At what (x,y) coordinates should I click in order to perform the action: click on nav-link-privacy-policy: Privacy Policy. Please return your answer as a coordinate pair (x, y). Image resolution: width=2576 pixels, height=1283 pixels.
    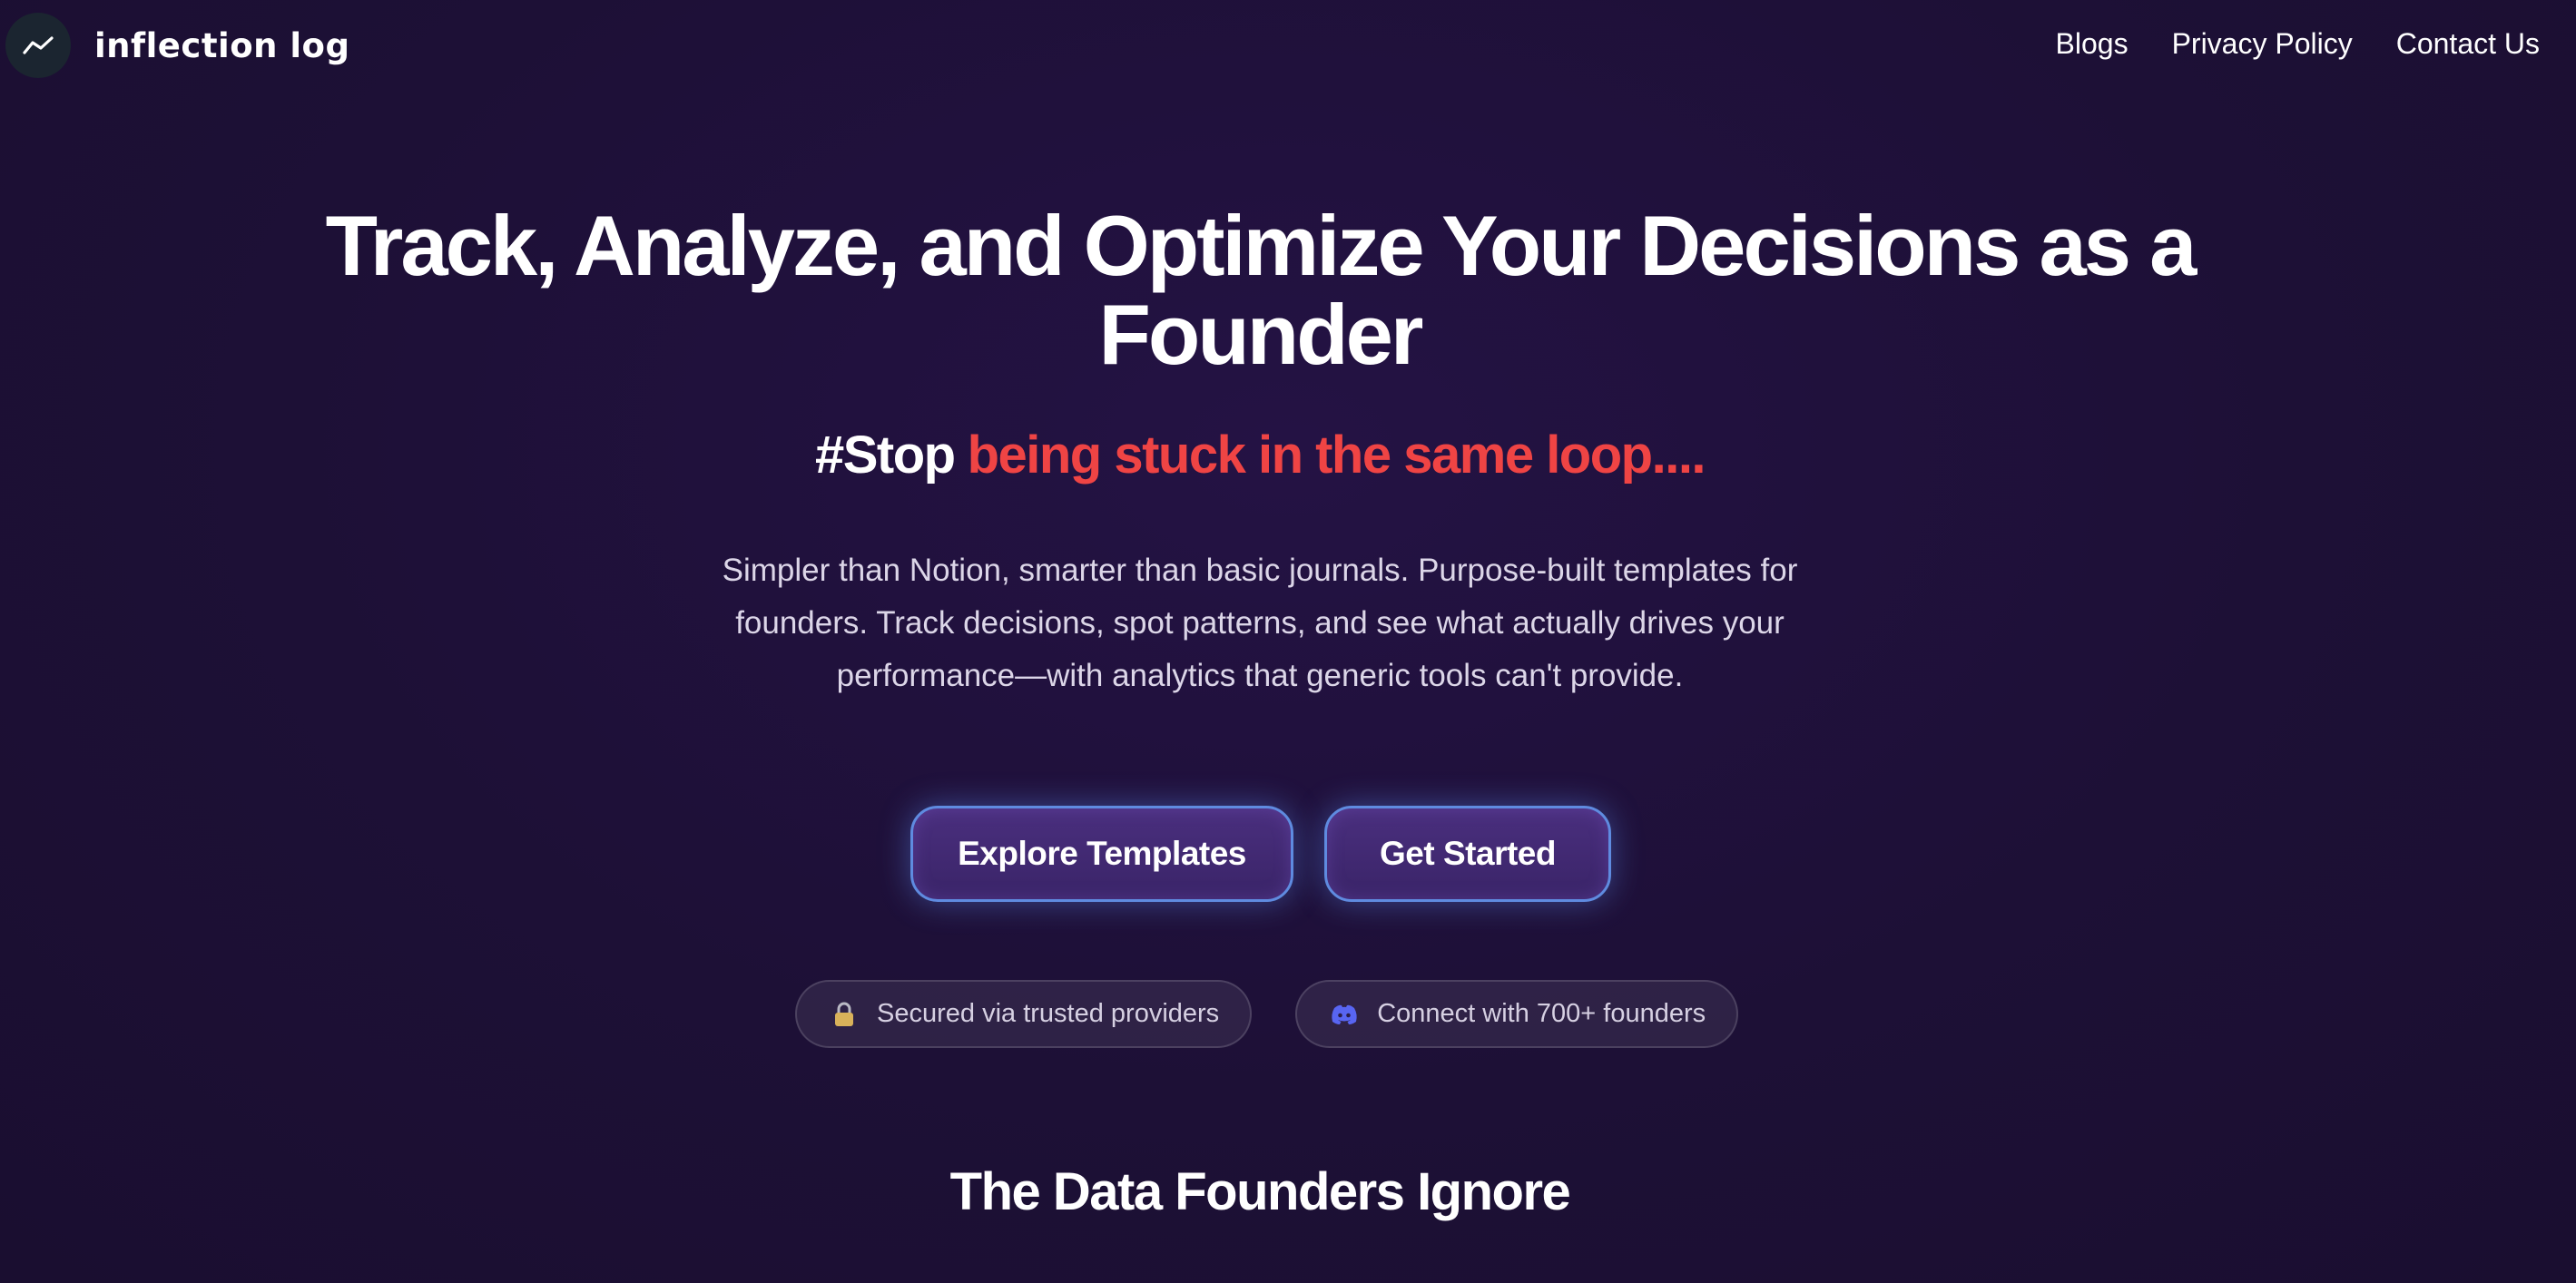
    Looking at the image, I should click on (2262, 44).